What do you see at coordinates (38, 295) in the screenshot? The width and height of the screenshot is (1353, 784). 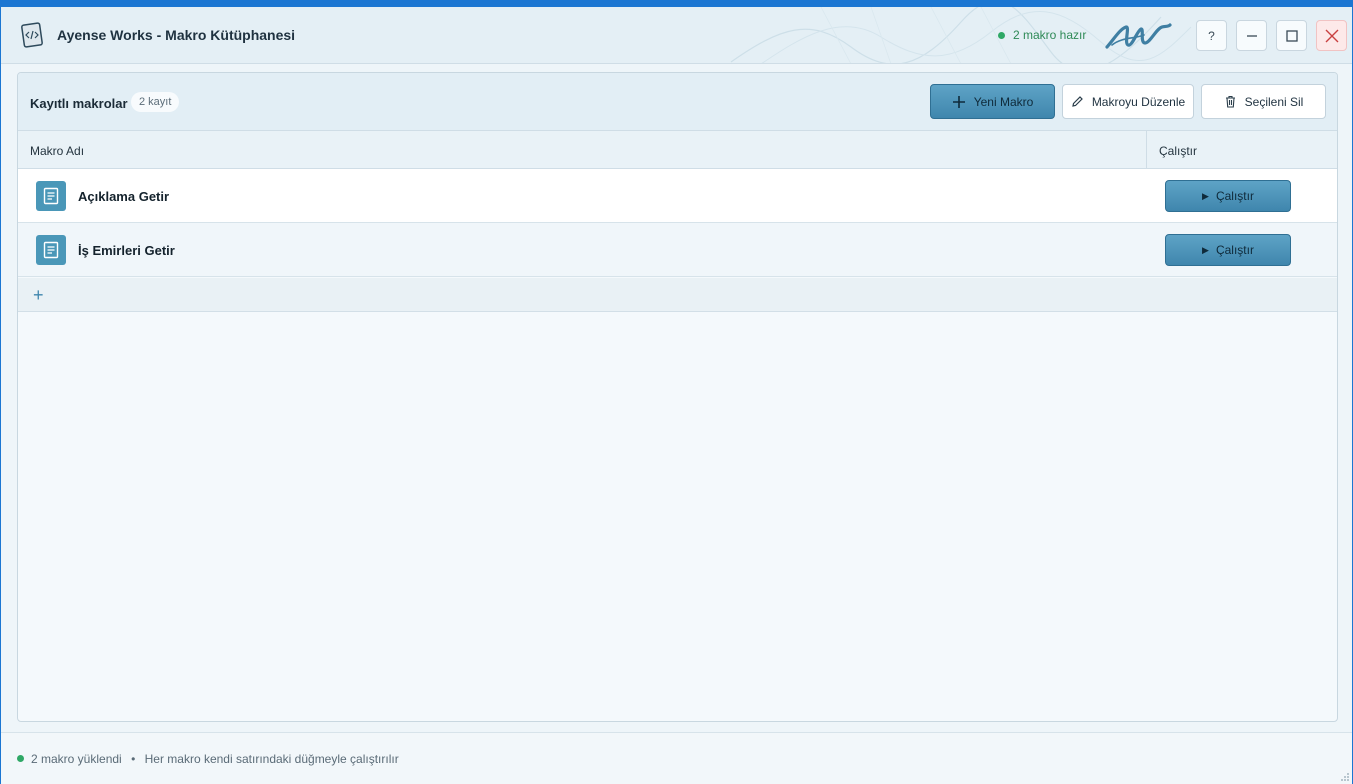 I see `add-row-plus-icon: +` at bounding box center [38, 295].